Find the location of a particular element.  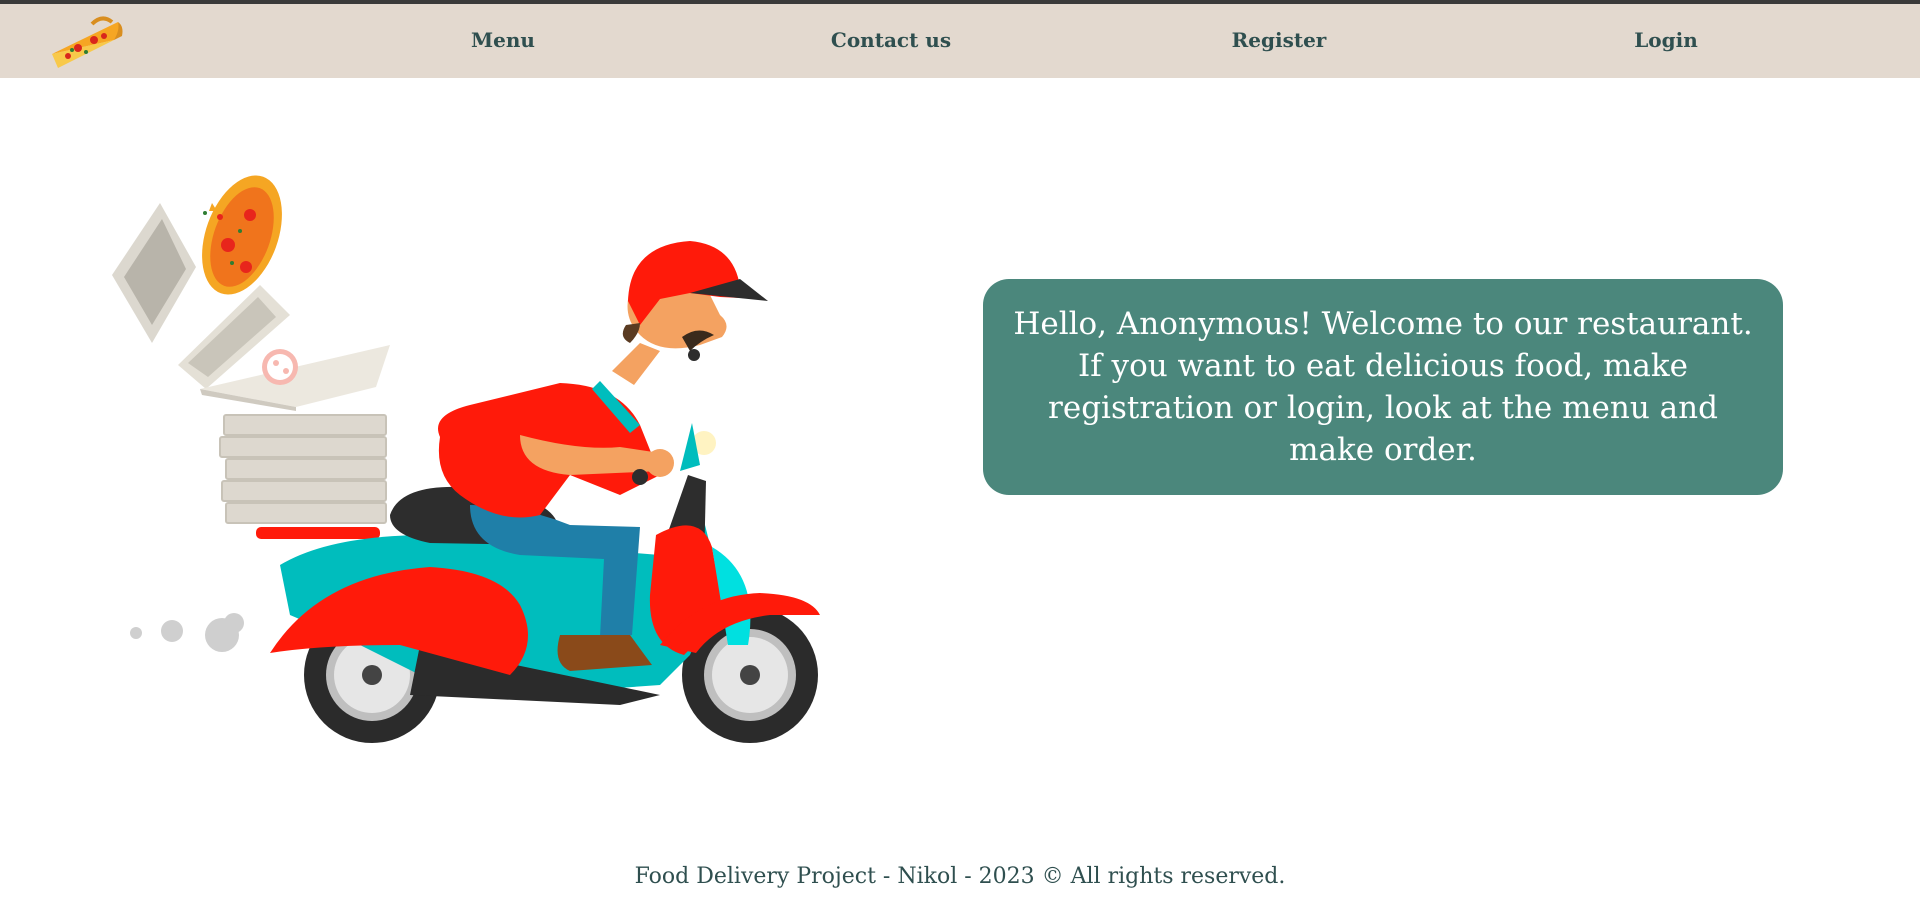

nav-login-link: Login is located at coordinates (1666, 40).